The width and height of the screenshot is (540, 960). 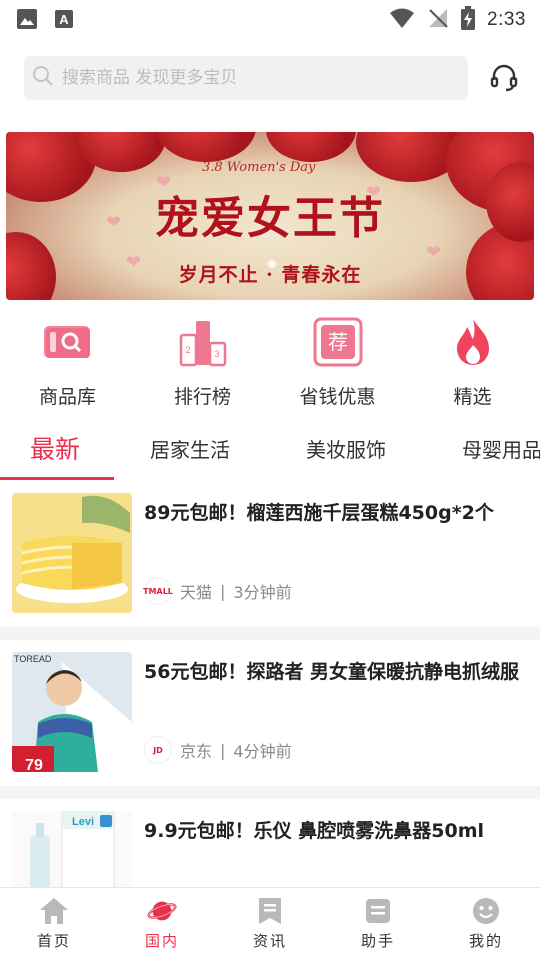 I want to click on search-bar, so click(x=246, y=78).